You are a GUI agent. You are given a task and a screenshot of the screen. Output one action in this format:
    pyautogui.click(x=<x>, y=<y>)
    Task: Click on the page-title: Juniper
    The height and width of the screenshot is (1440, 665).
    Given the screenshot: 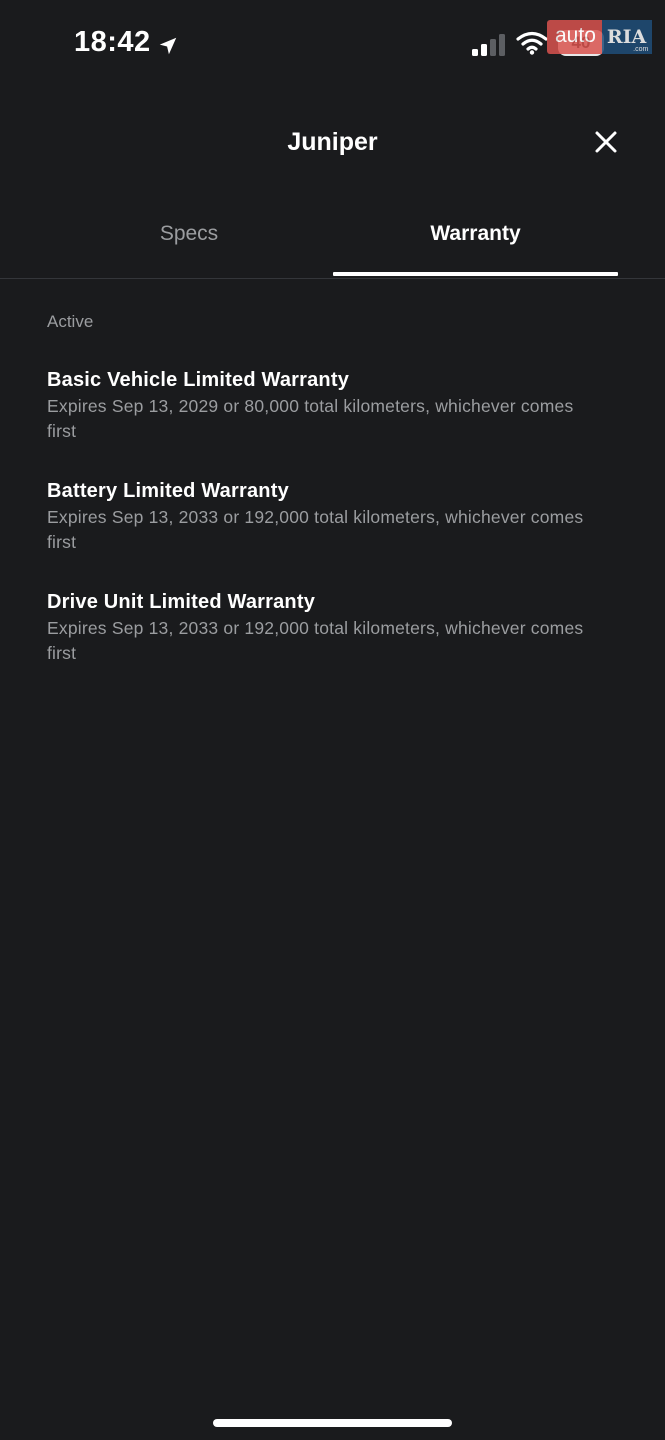 What is the action you would take?
    pyautogui.click(x=332, y=142)
    